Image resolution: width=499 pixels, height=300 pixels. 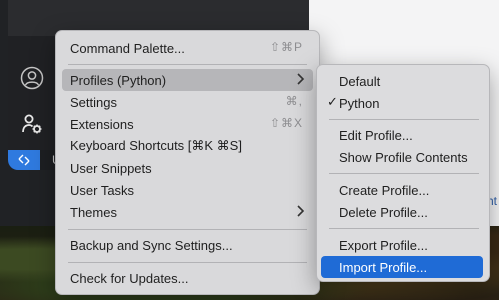 What do you see at coordinates (156, 145) in the screenshot?
I see `menu-item-label: Keyboard Shortcuts [⌘K ⌘S]` at bounding box center [156, 145].